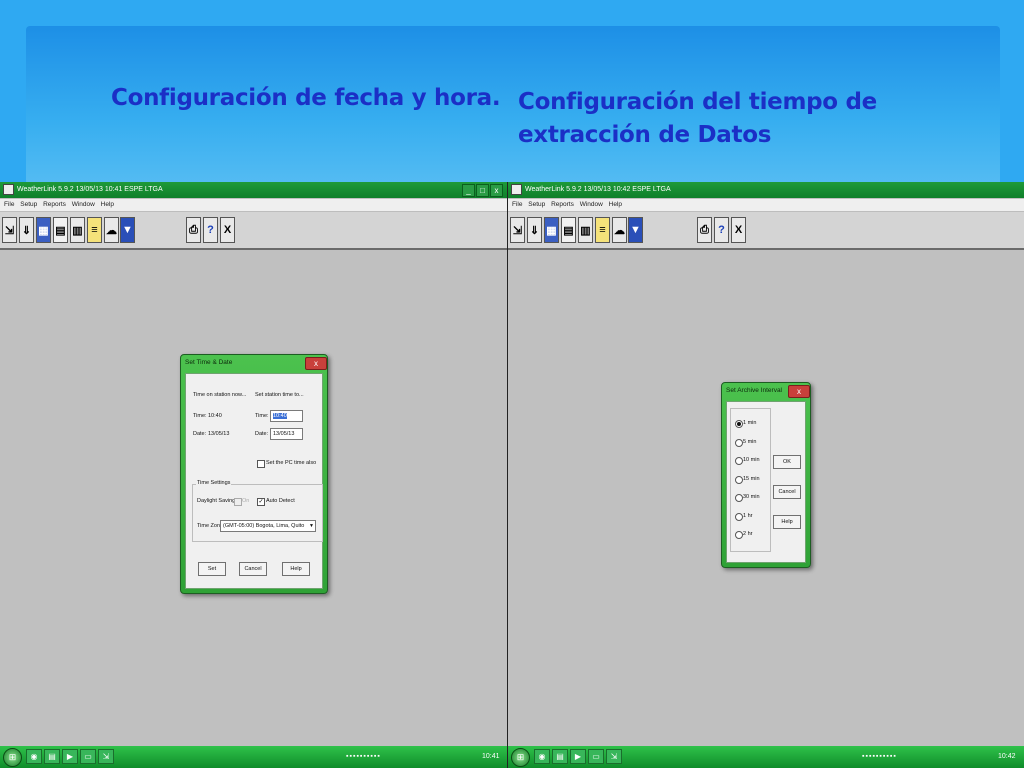  What do you see at coordinates (253, 205) in the screenshot?
I see `menu-bar: File Setup Reports Window Help` at bounding box center [253, 205].